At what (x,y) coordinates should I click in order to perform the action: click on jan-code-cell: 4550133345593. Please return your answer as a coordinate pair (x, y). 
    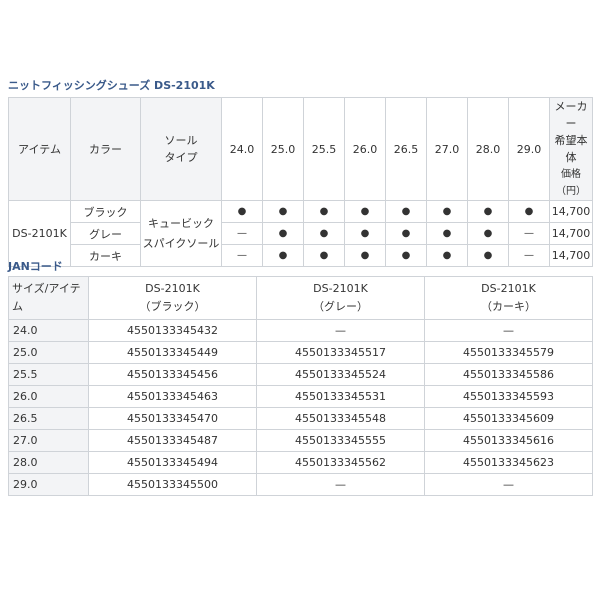
    Looking at the image, I should click on (508, 396).